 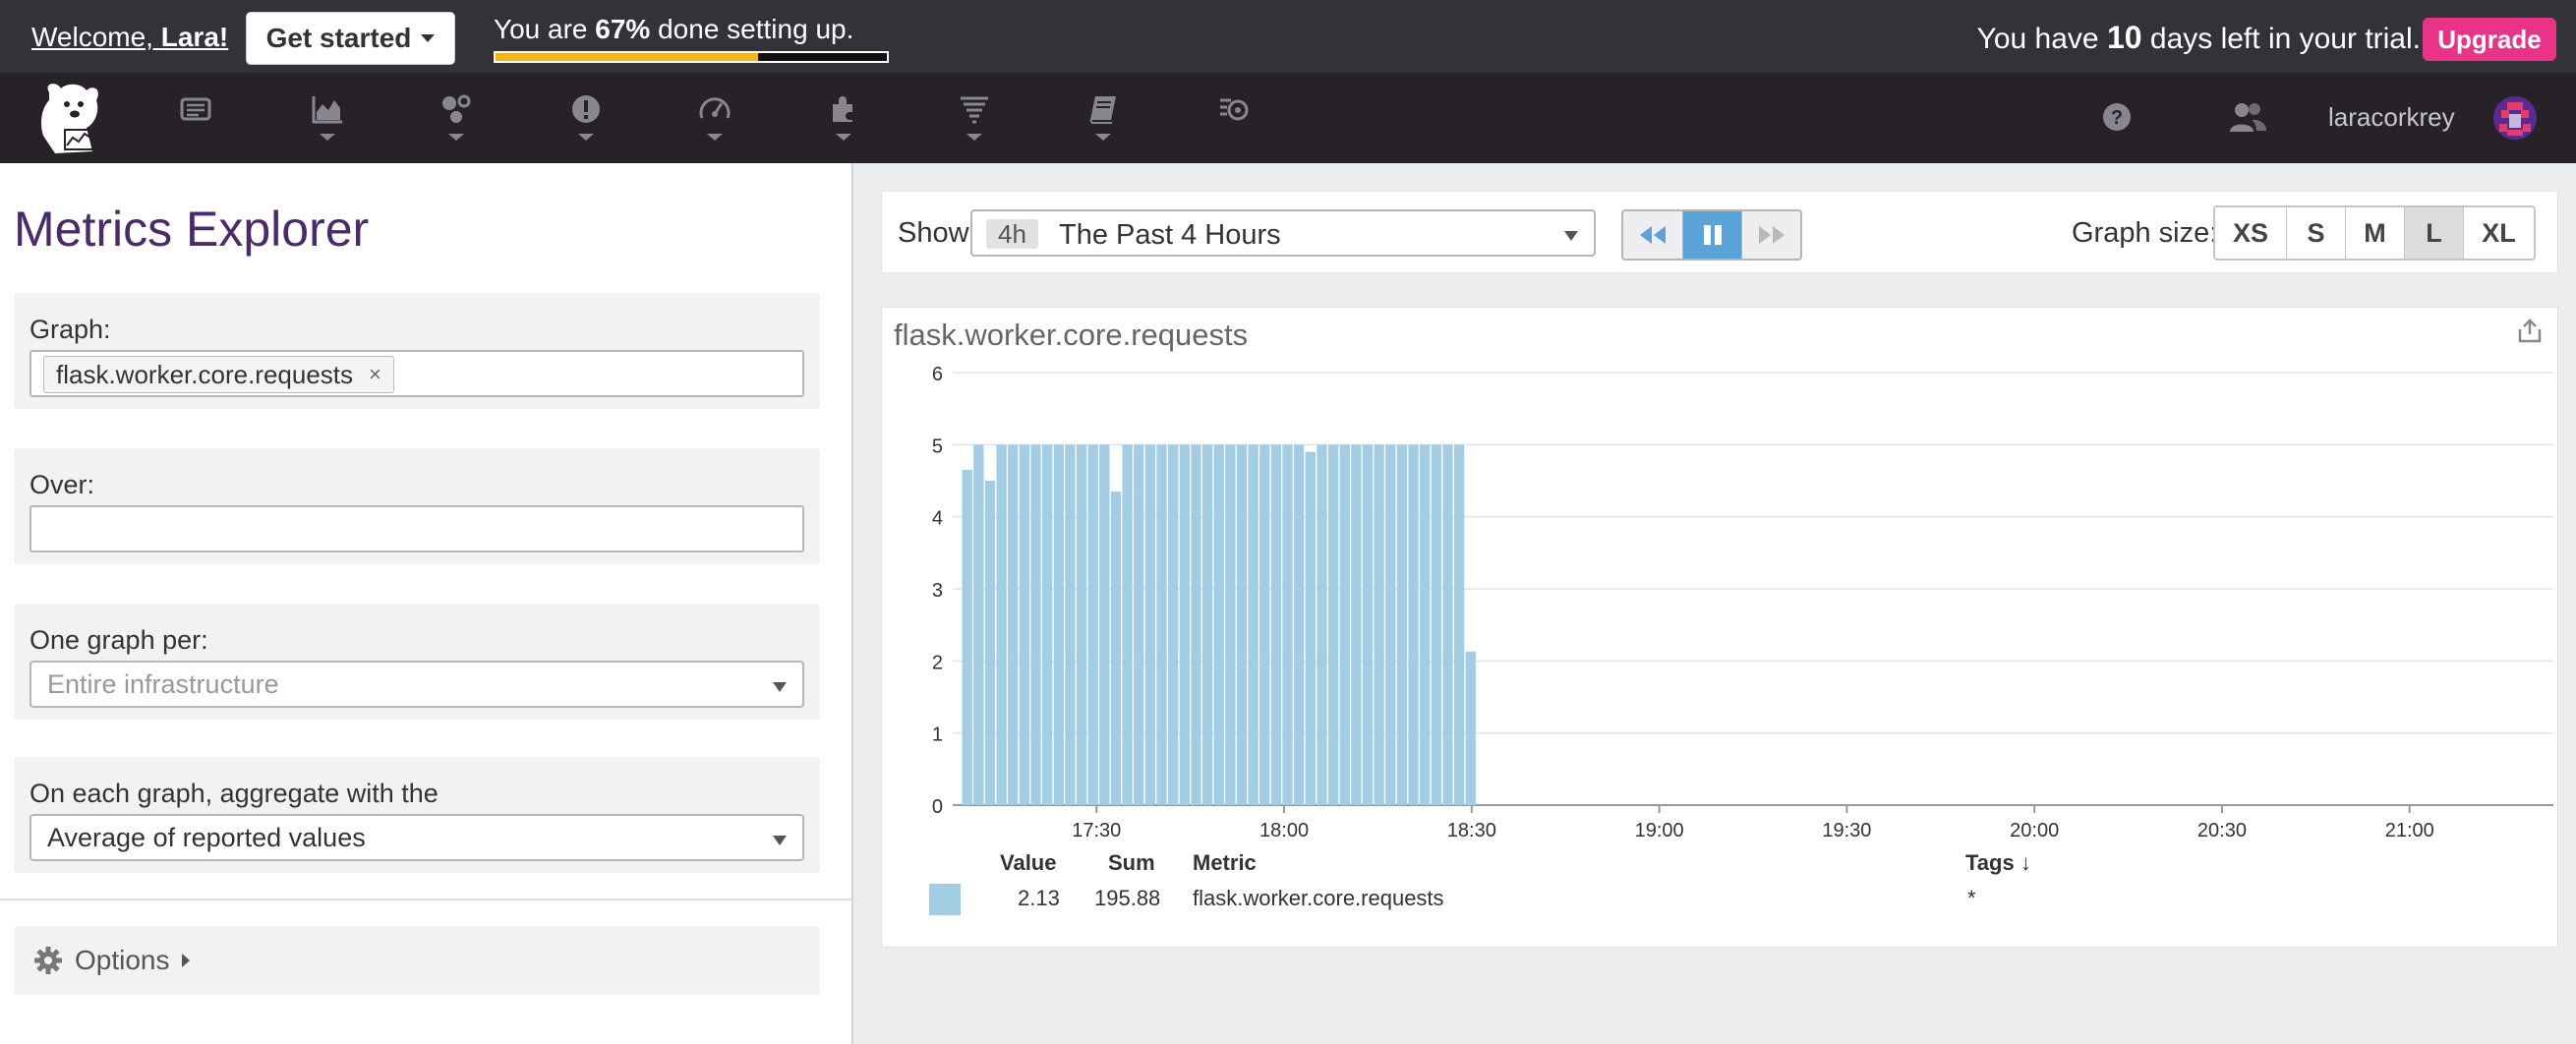 I want to click on legend-header-tags: Tags ↓, so click(x=1998, y=863).